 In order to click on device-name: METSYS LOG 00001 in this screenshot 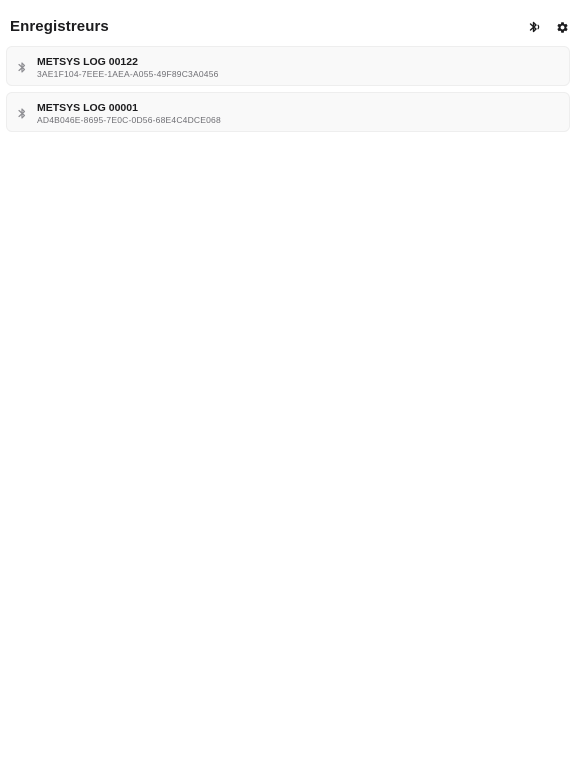, I will do `click(87, 108)`.